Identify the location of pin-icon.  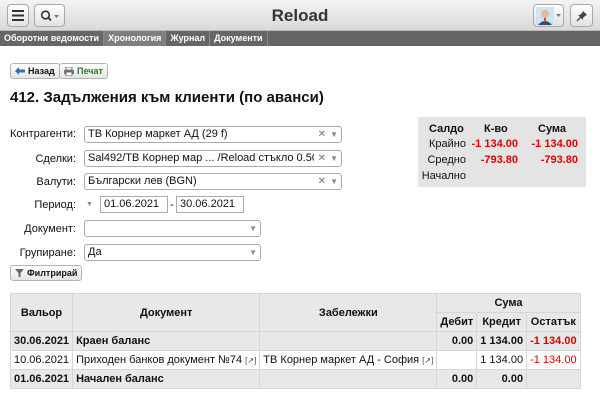
(581, 15).